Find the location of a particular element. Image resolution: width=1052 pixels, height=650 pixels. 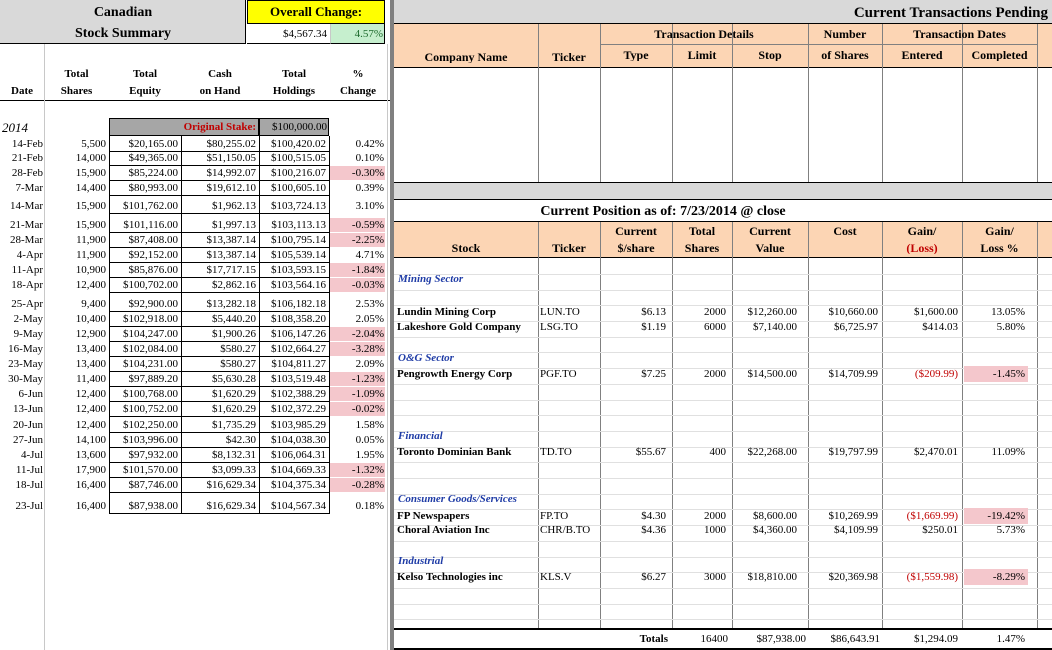

summary-cell-shares: 5,500 is located at coordinates (76, 144).